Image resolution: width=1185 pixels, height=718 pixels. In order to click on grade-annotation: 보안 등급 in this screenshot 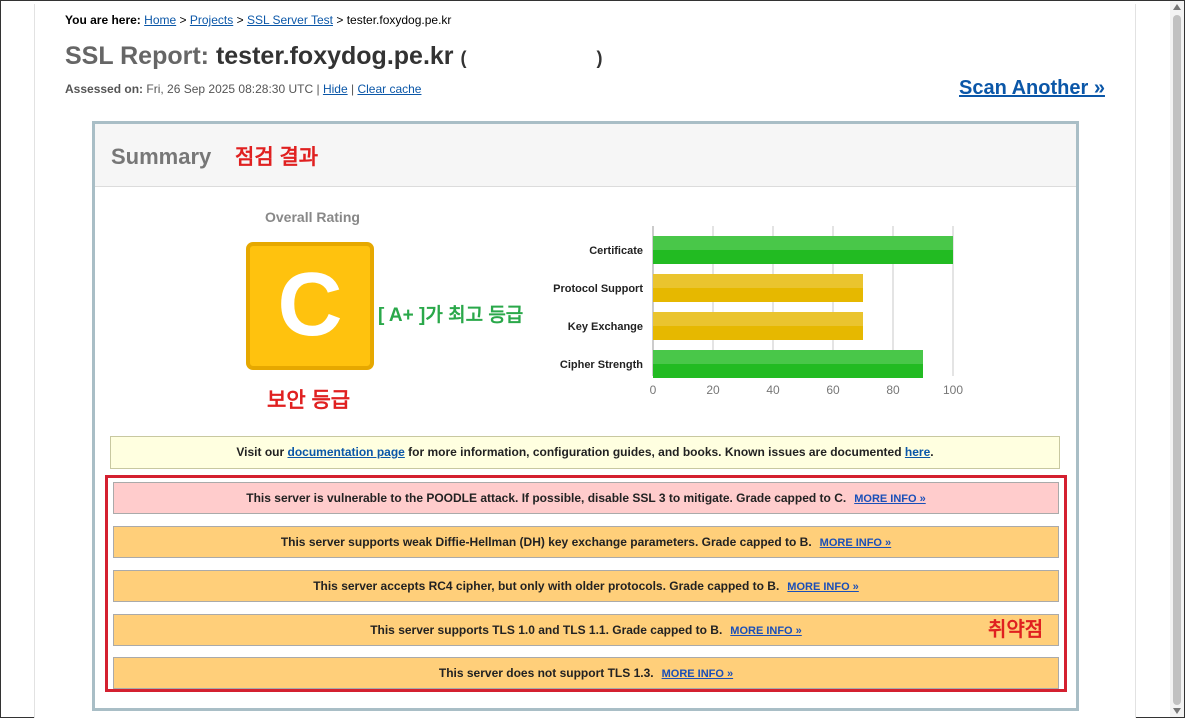, I will do `click(309, 400)`.